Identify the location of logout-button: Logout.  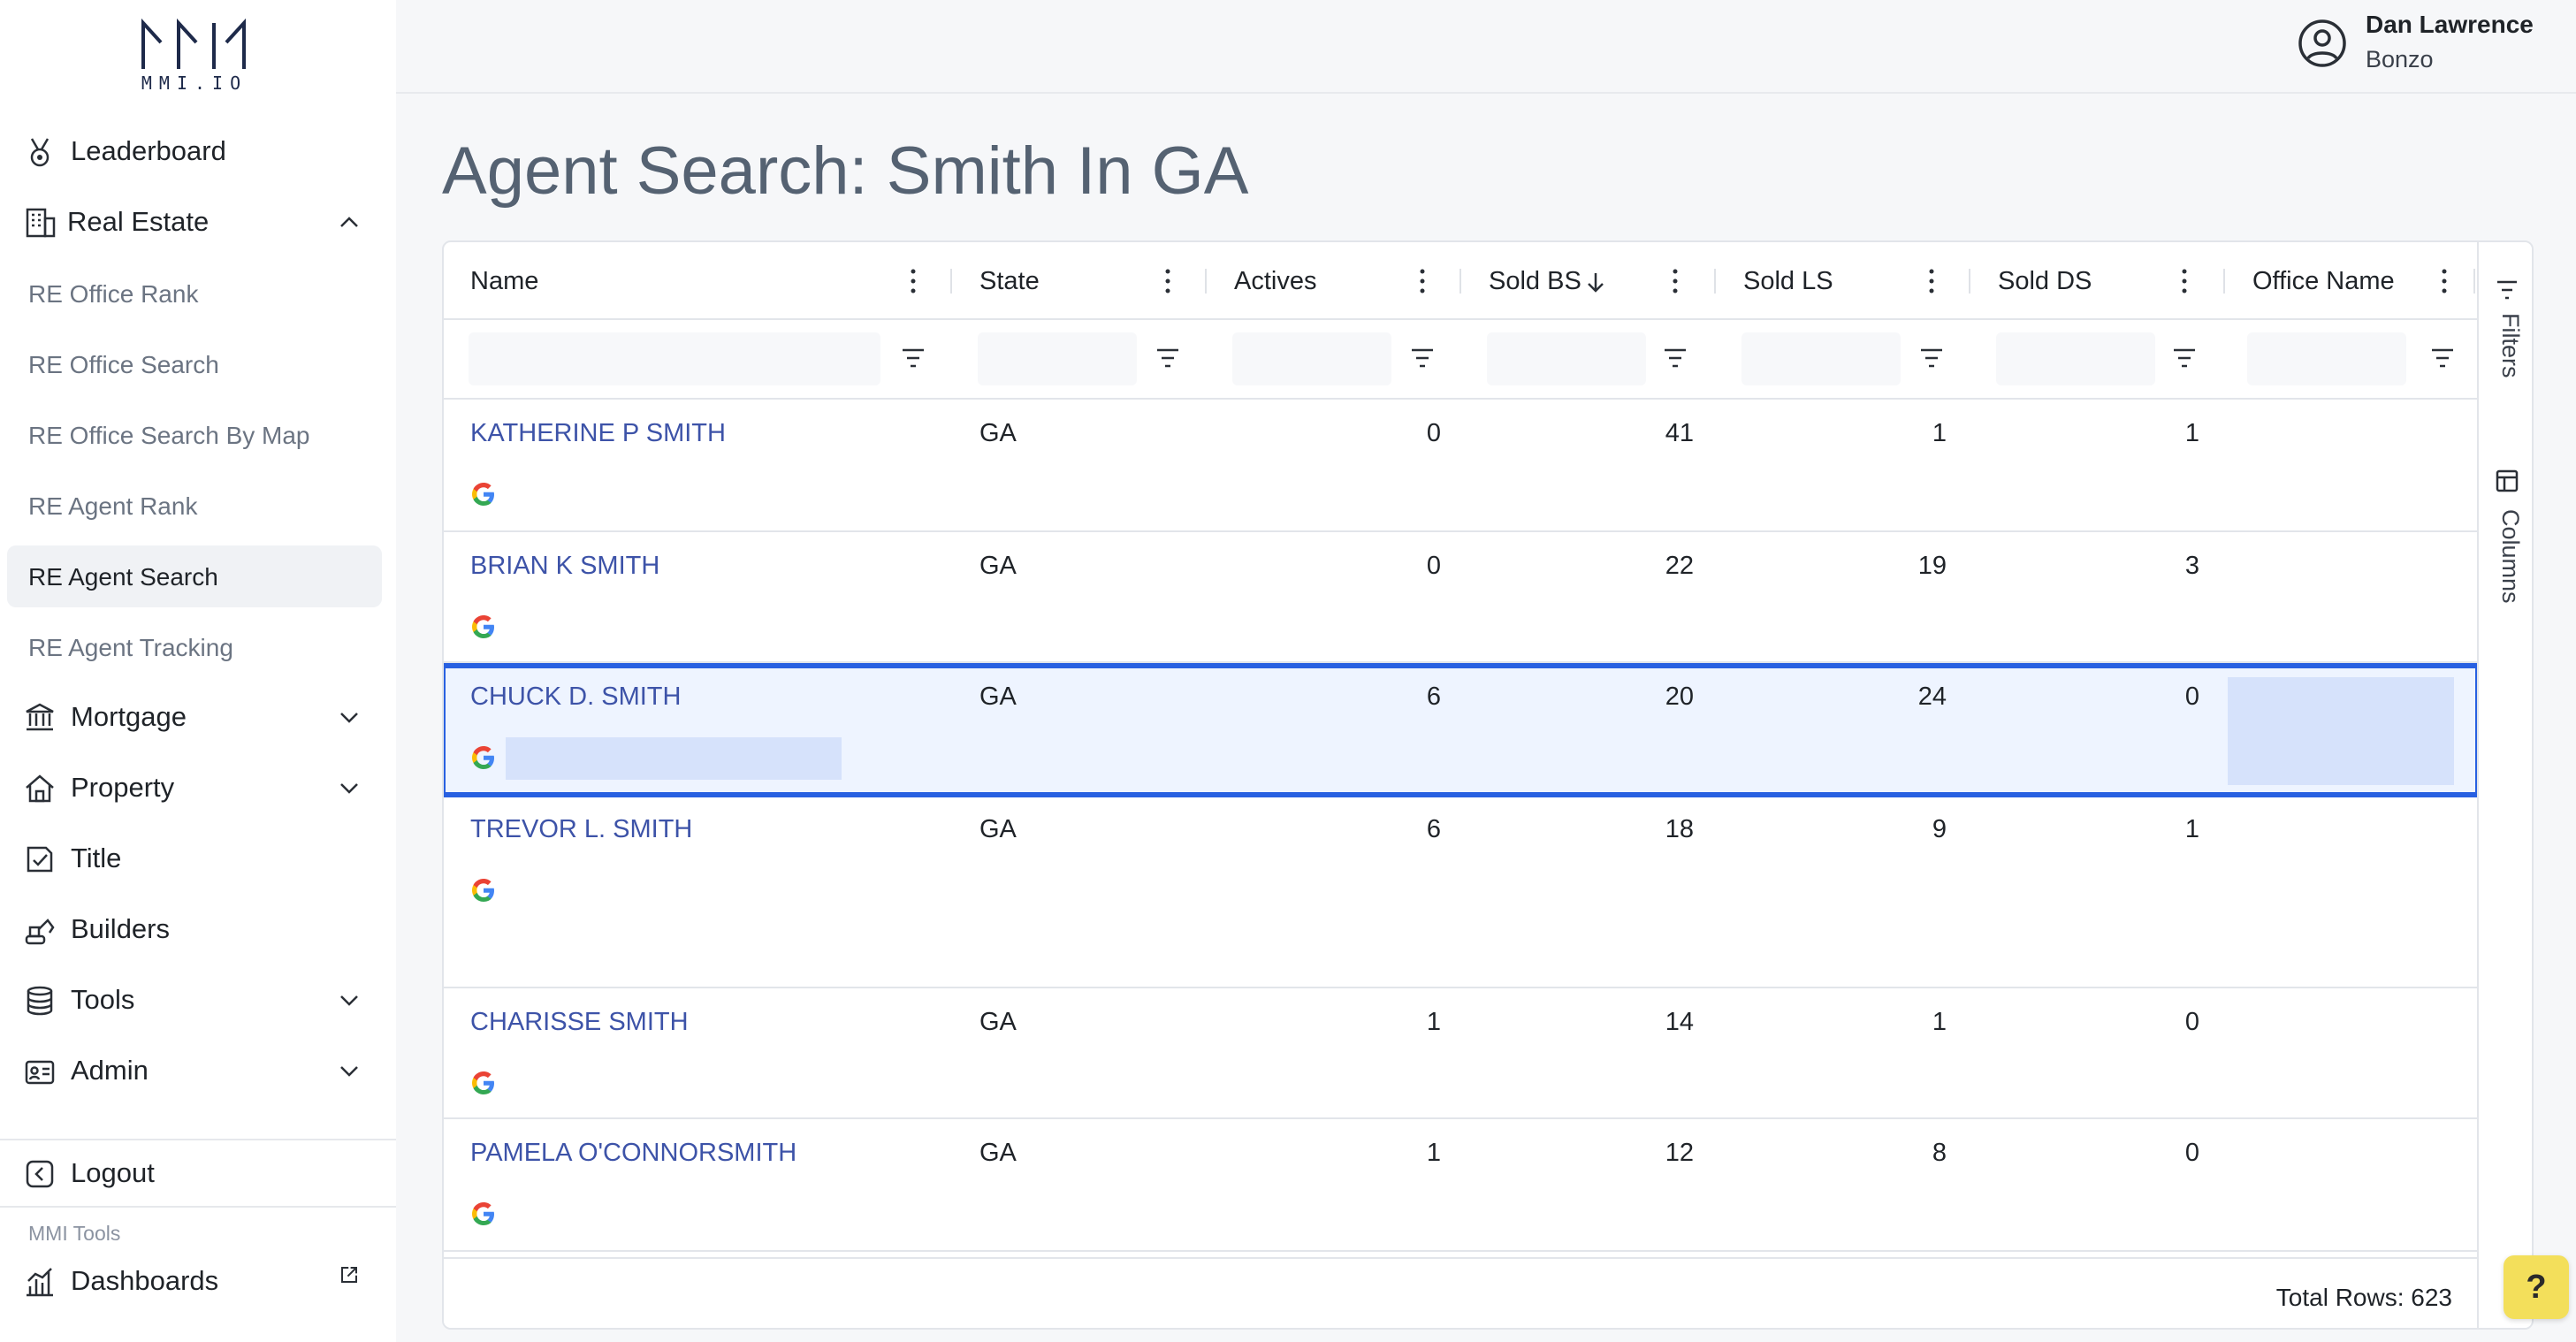
(194, 1173).